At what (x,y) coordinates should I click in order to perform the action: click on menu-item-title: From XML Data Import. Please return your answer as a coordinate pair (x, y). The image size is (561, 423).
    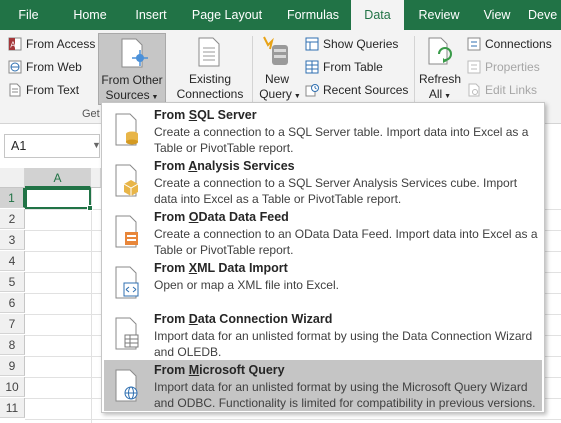
    Looking at the image, I should click on (221, 268).